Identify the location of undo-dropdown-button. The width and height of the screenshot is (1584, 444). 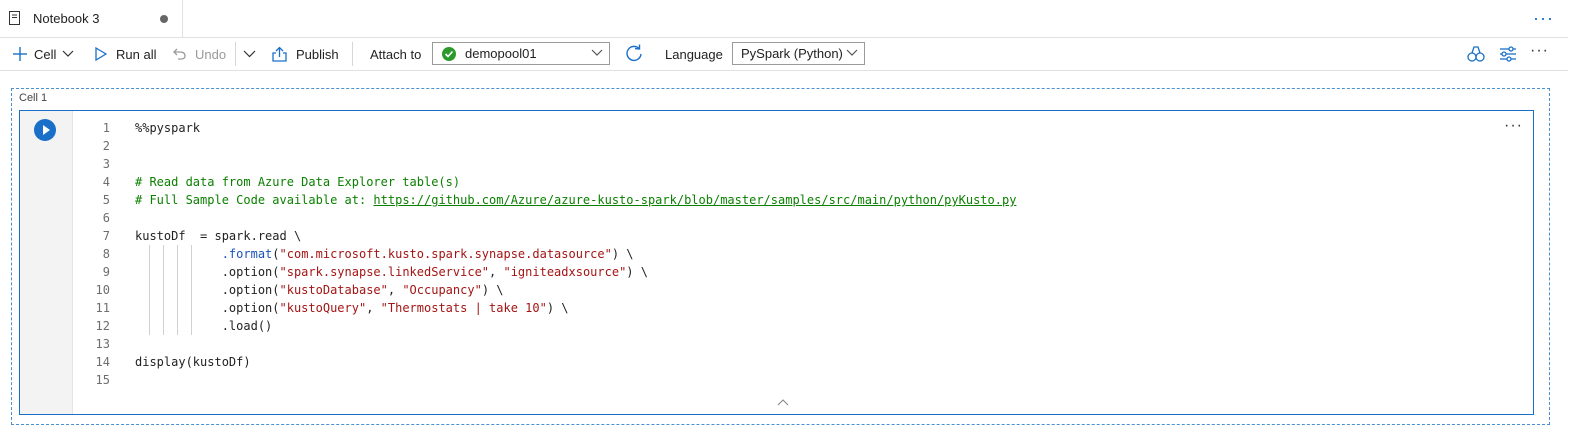
(249, 54).